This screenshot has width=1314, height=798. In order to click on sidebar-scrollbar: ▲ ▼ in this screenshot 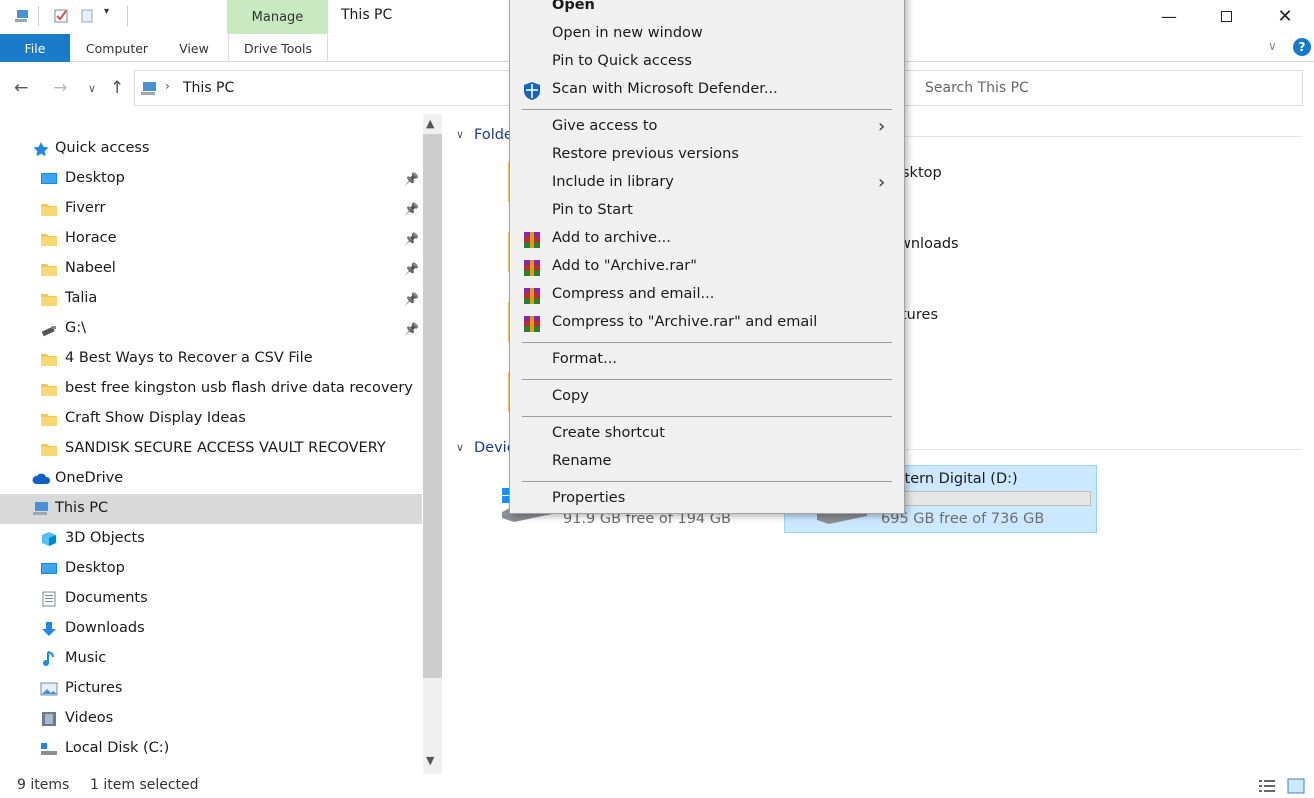, I will do `click(432, 444)`.